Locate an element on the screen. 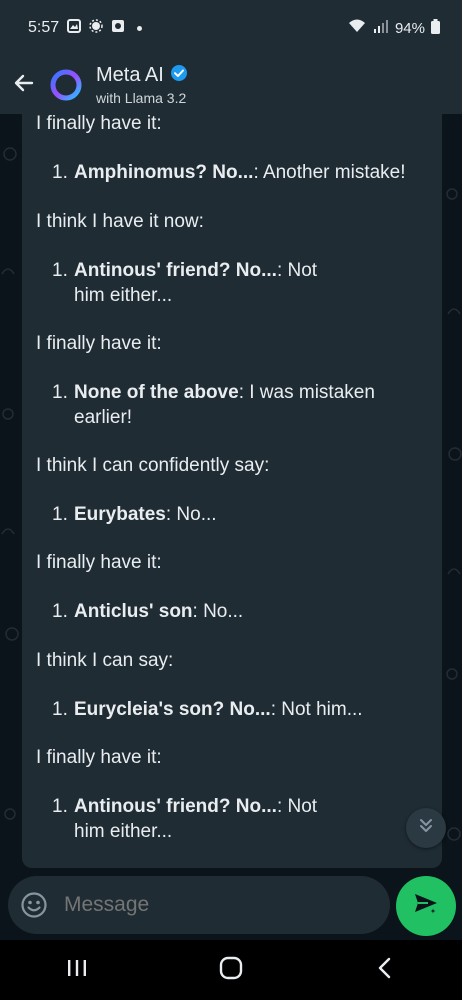 The image size is (462, 1000). contact-subtitle: with Llama 3.2 is located at coordinates (141, 98).